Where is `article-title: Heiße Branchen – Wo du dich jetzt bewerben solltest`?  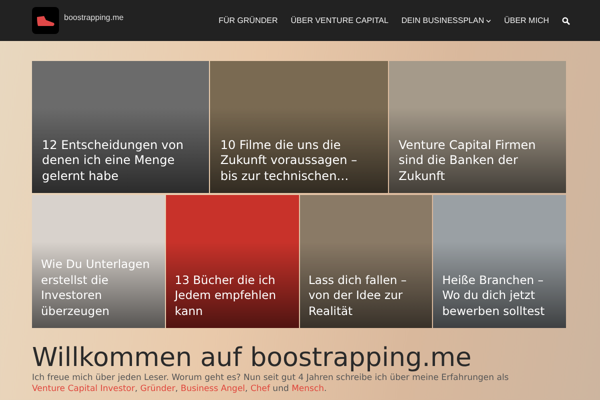 article-title: Heiße Branchen – Wo du dich jetzt bewerben solltest is located at coordinates (493, 296).